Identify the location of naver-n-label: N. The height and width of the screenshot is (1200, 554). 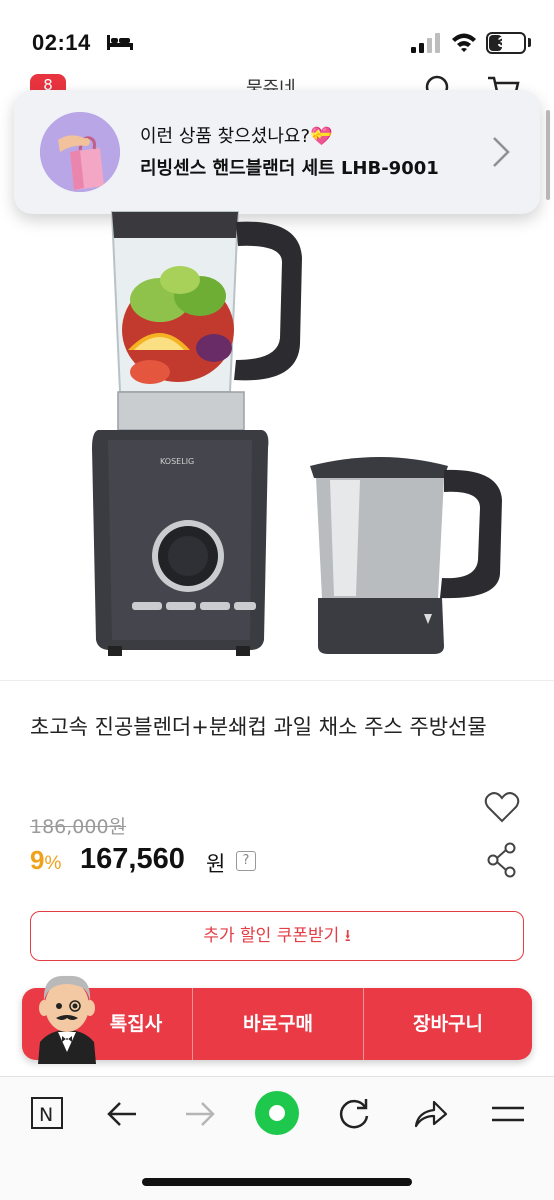
(46, 1115).